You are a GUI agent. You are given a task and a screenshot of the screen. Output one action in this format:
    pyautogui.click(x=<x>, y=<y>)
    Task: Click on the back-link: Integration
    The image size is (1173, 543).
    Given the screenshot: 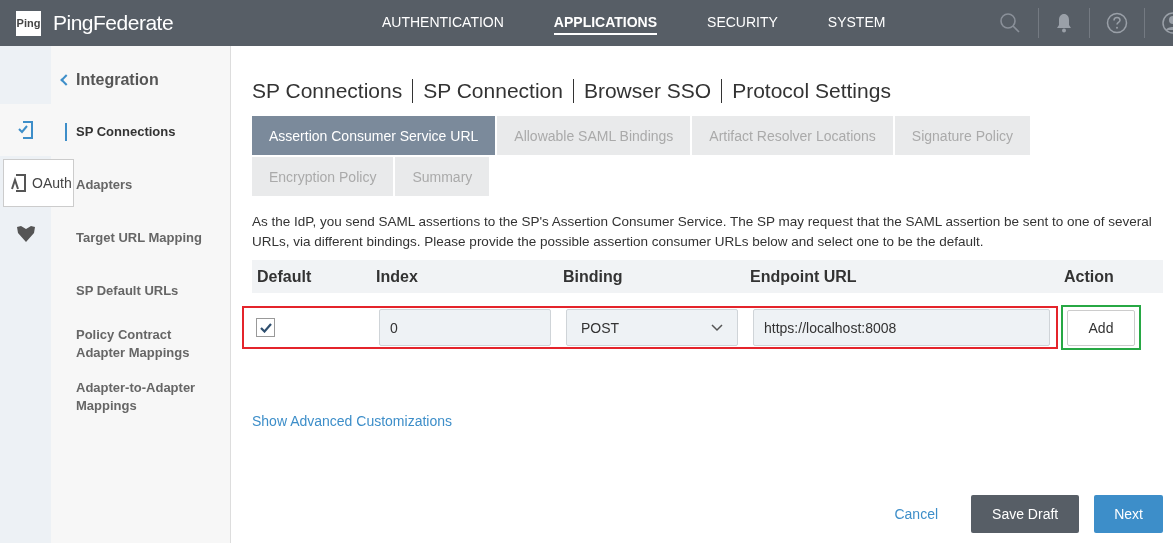 What is the action you would take?
    pyautogui.click(x=140, y=80)
    